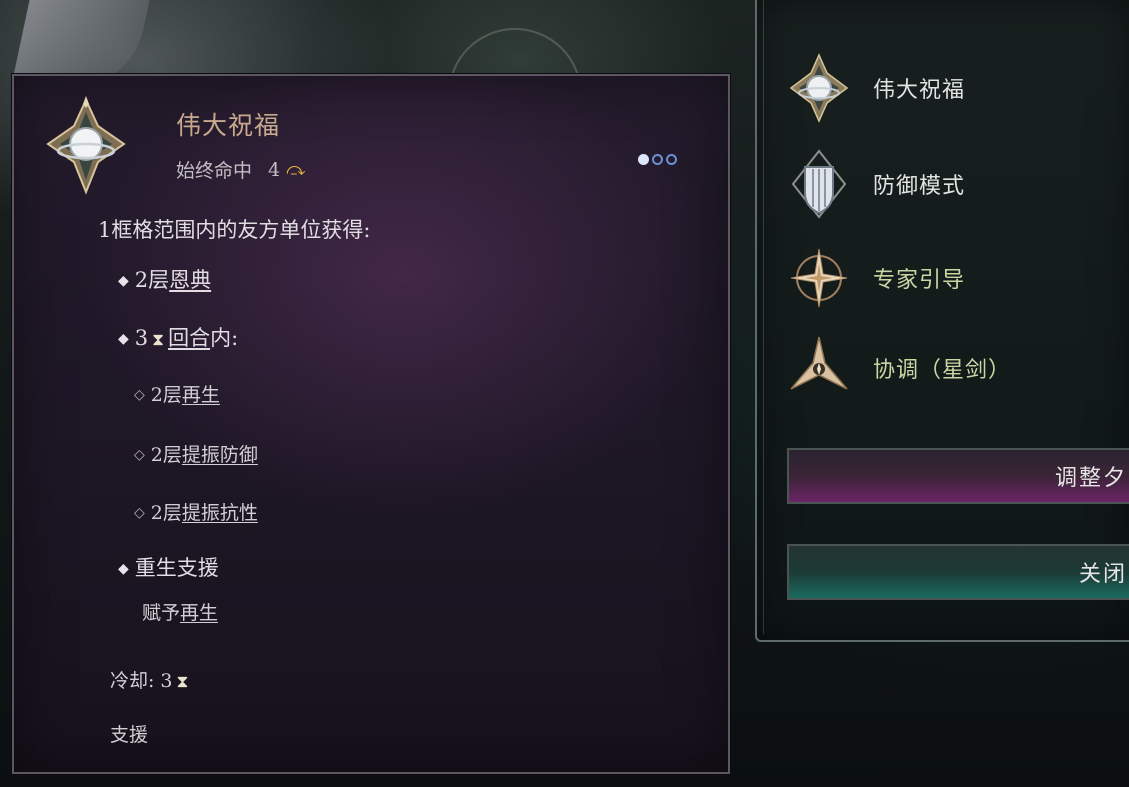  I want to click on charge-pip-filled, so click(643, 159).